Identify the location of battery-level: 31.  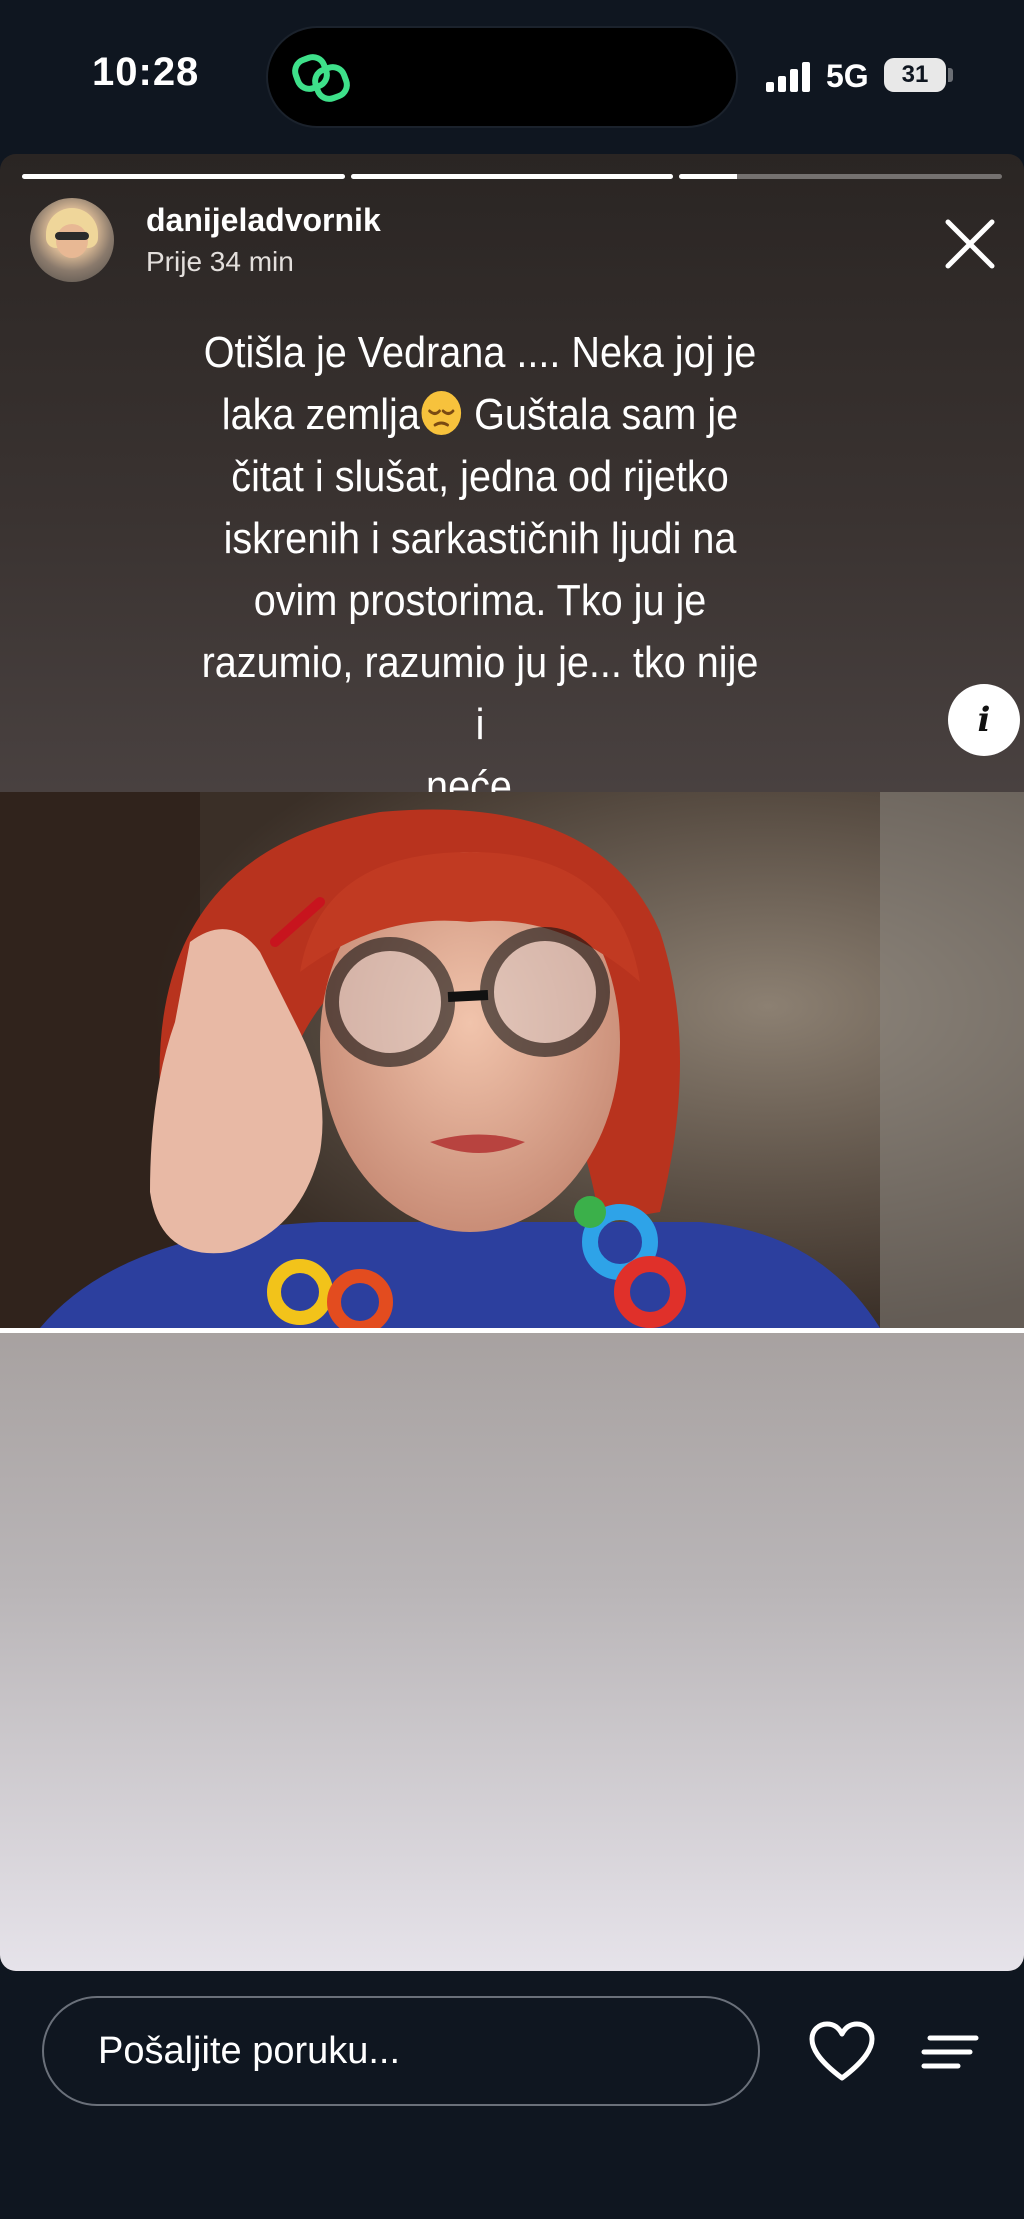
(915, 74).